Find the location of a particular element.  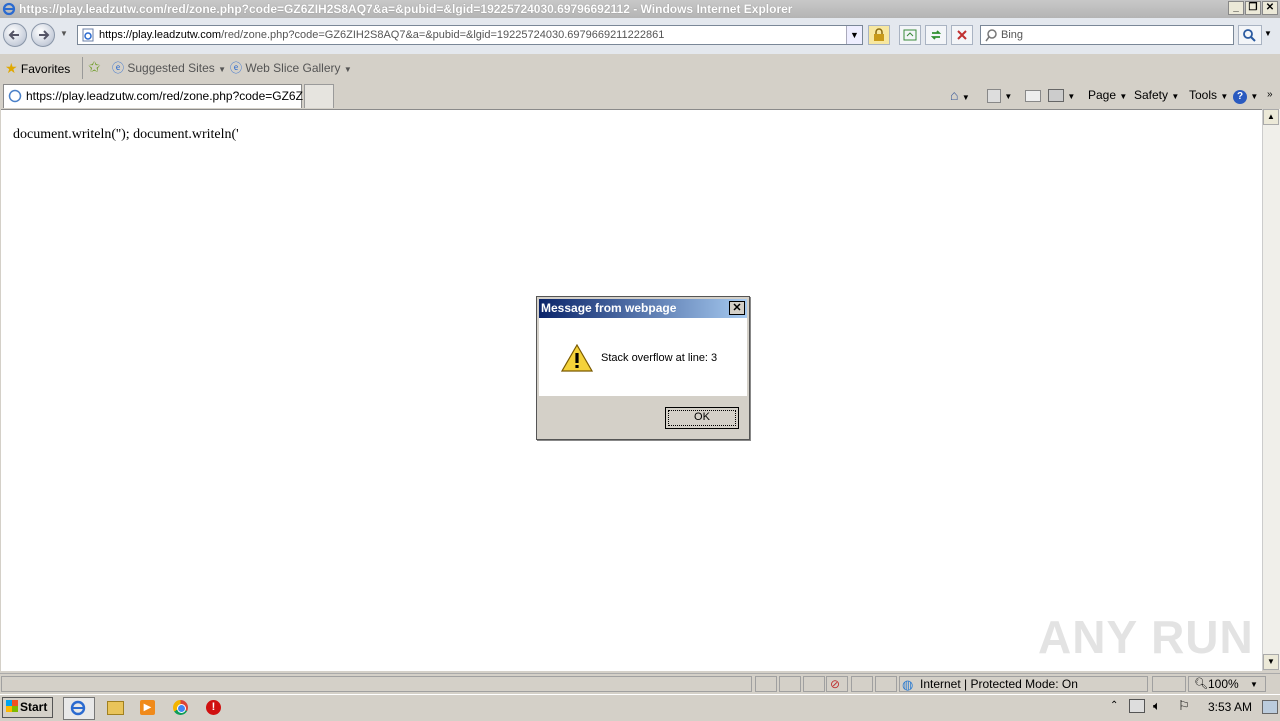

back-arrow-icon is located at coordinates (13, 35).